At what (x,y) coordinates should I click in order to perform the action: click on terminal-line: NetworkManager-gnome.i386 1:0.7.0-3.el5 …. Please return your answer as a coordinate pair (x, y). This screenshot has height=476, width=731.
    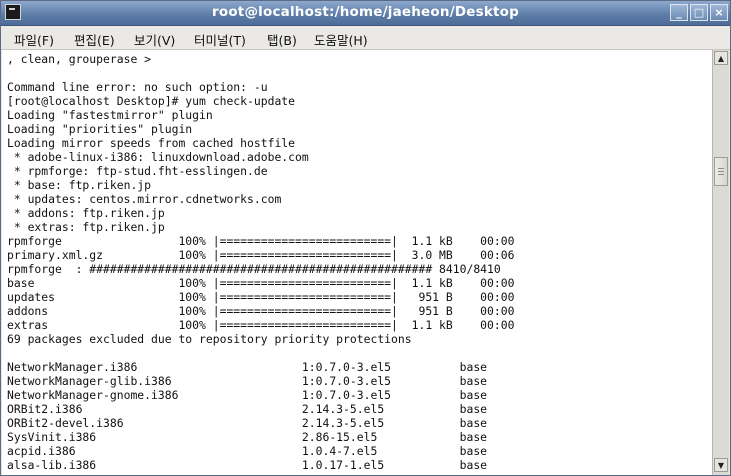
    Looking at the image, I should click on (247, 395).